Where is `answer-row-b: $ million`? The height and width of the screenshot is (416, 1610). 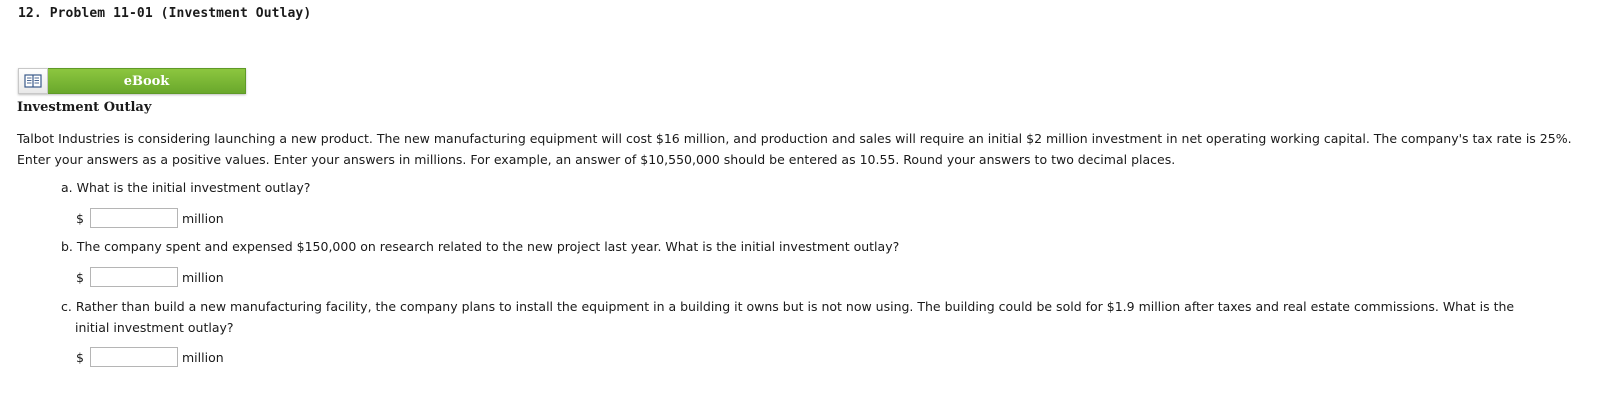
answer-row-b: $ million is located at coordinates (150, 277).